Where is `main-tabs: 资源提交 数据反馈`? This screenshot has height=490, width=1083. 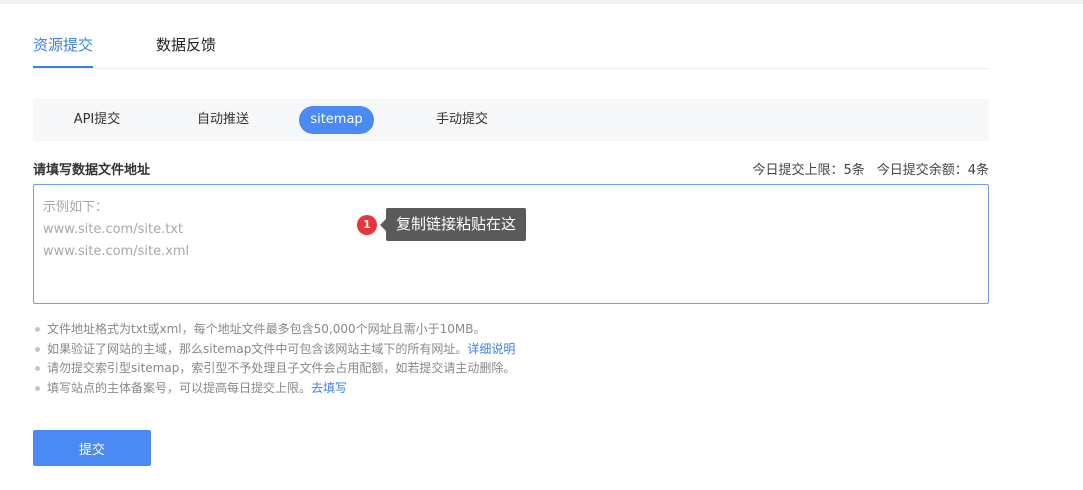
main-tabs: 资源提交 数据反馈 is located at coordinates (511, 44).